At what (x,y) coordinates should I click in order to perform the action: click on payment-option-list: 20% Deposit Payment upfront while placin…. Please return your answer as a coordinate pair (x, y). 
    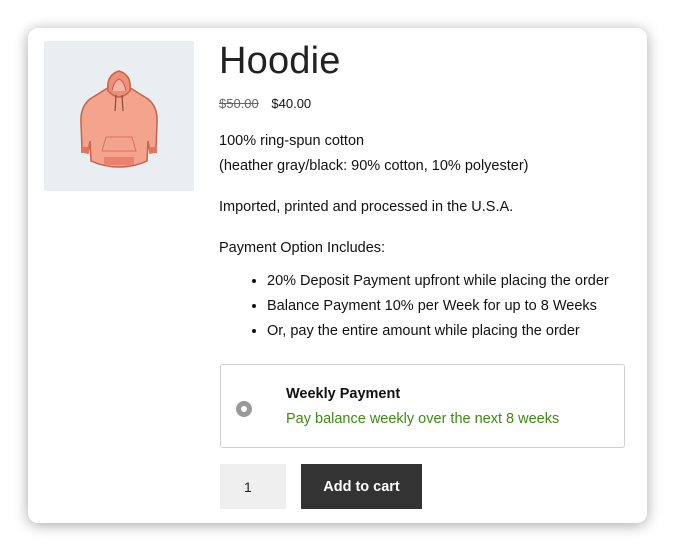
    Looking at the image, I should click on (429, 306).